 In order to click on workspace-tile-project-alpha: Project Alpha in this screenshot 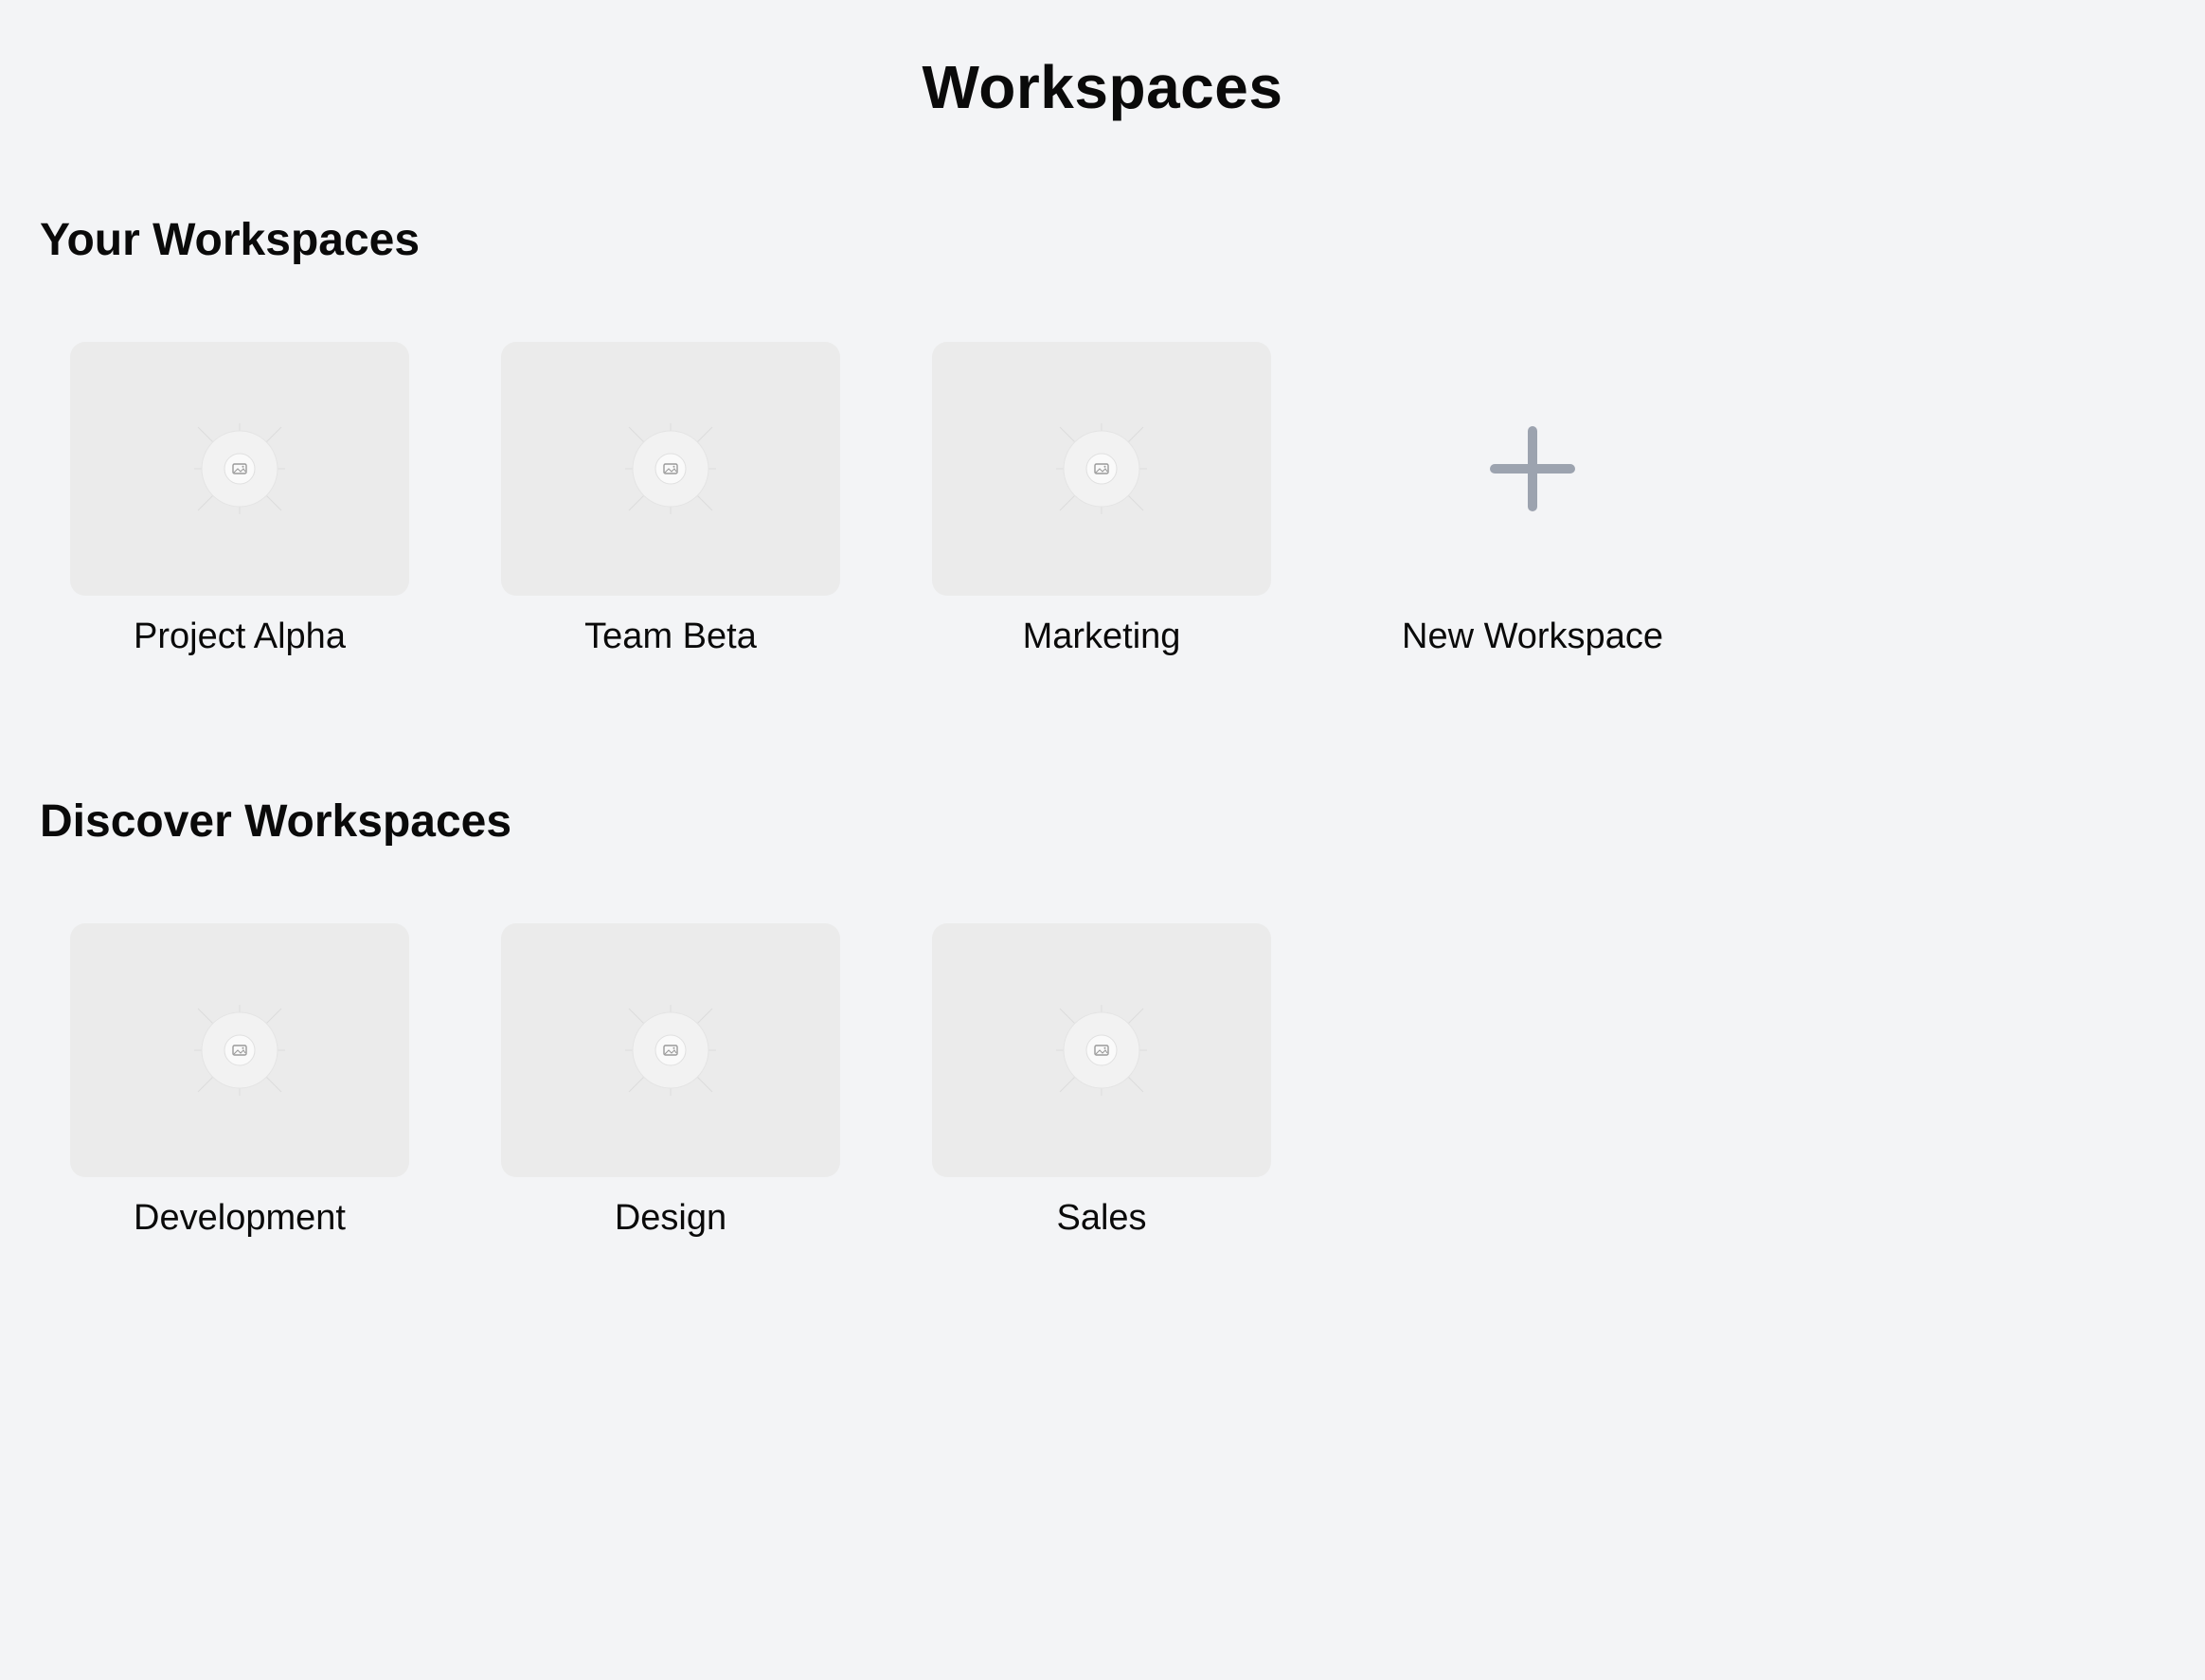, I will do `click(239, 500)`.